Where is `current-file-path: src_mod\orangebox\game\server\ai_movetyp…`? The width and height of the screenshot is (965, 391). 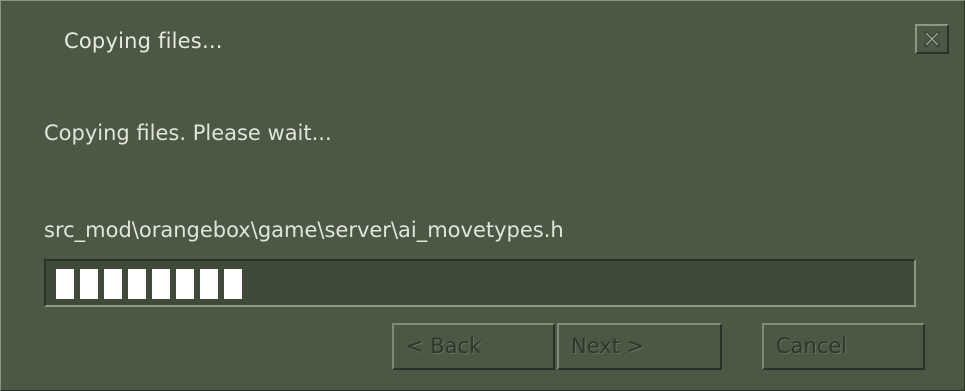 current-file-path: src_mod\orangebox\game\server\ai_movetyp… is located at coordinates (304, 230).